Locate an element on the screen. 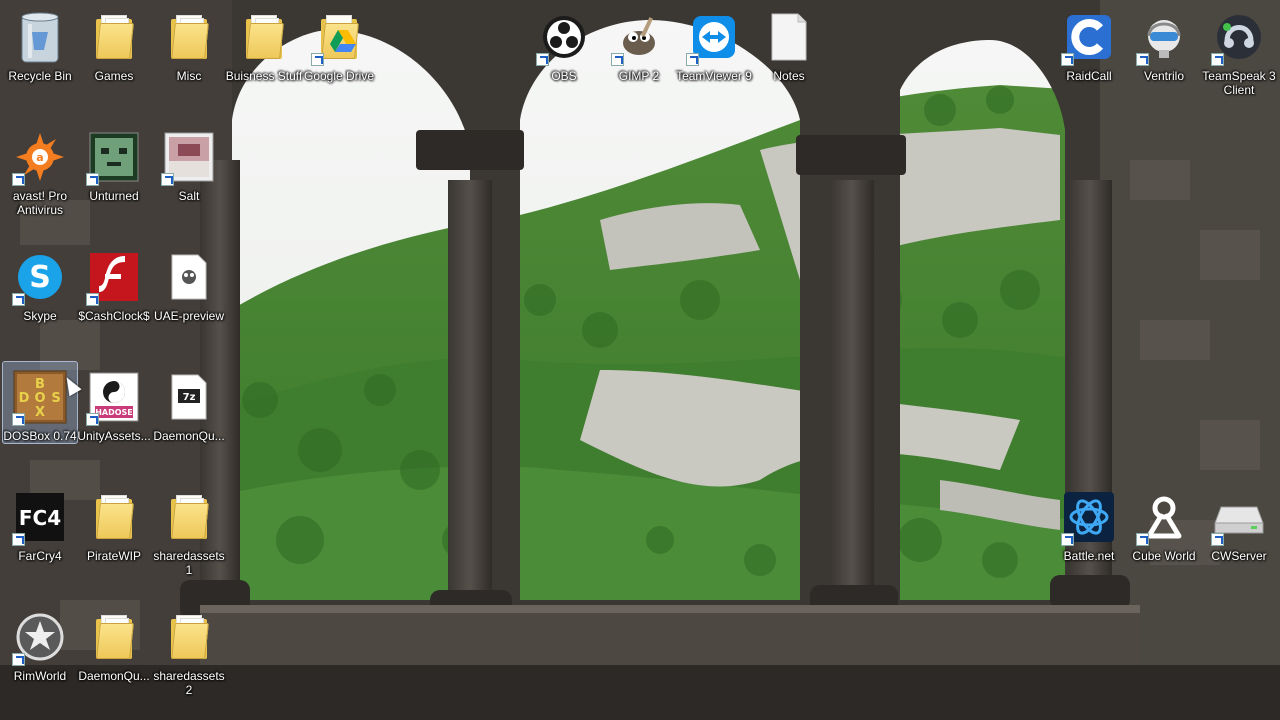 The height and width of the screenshot is (720, 1280). desktop-icon-sharedassets2-folder: sharedassets2 is located at coordinates (189, 649).